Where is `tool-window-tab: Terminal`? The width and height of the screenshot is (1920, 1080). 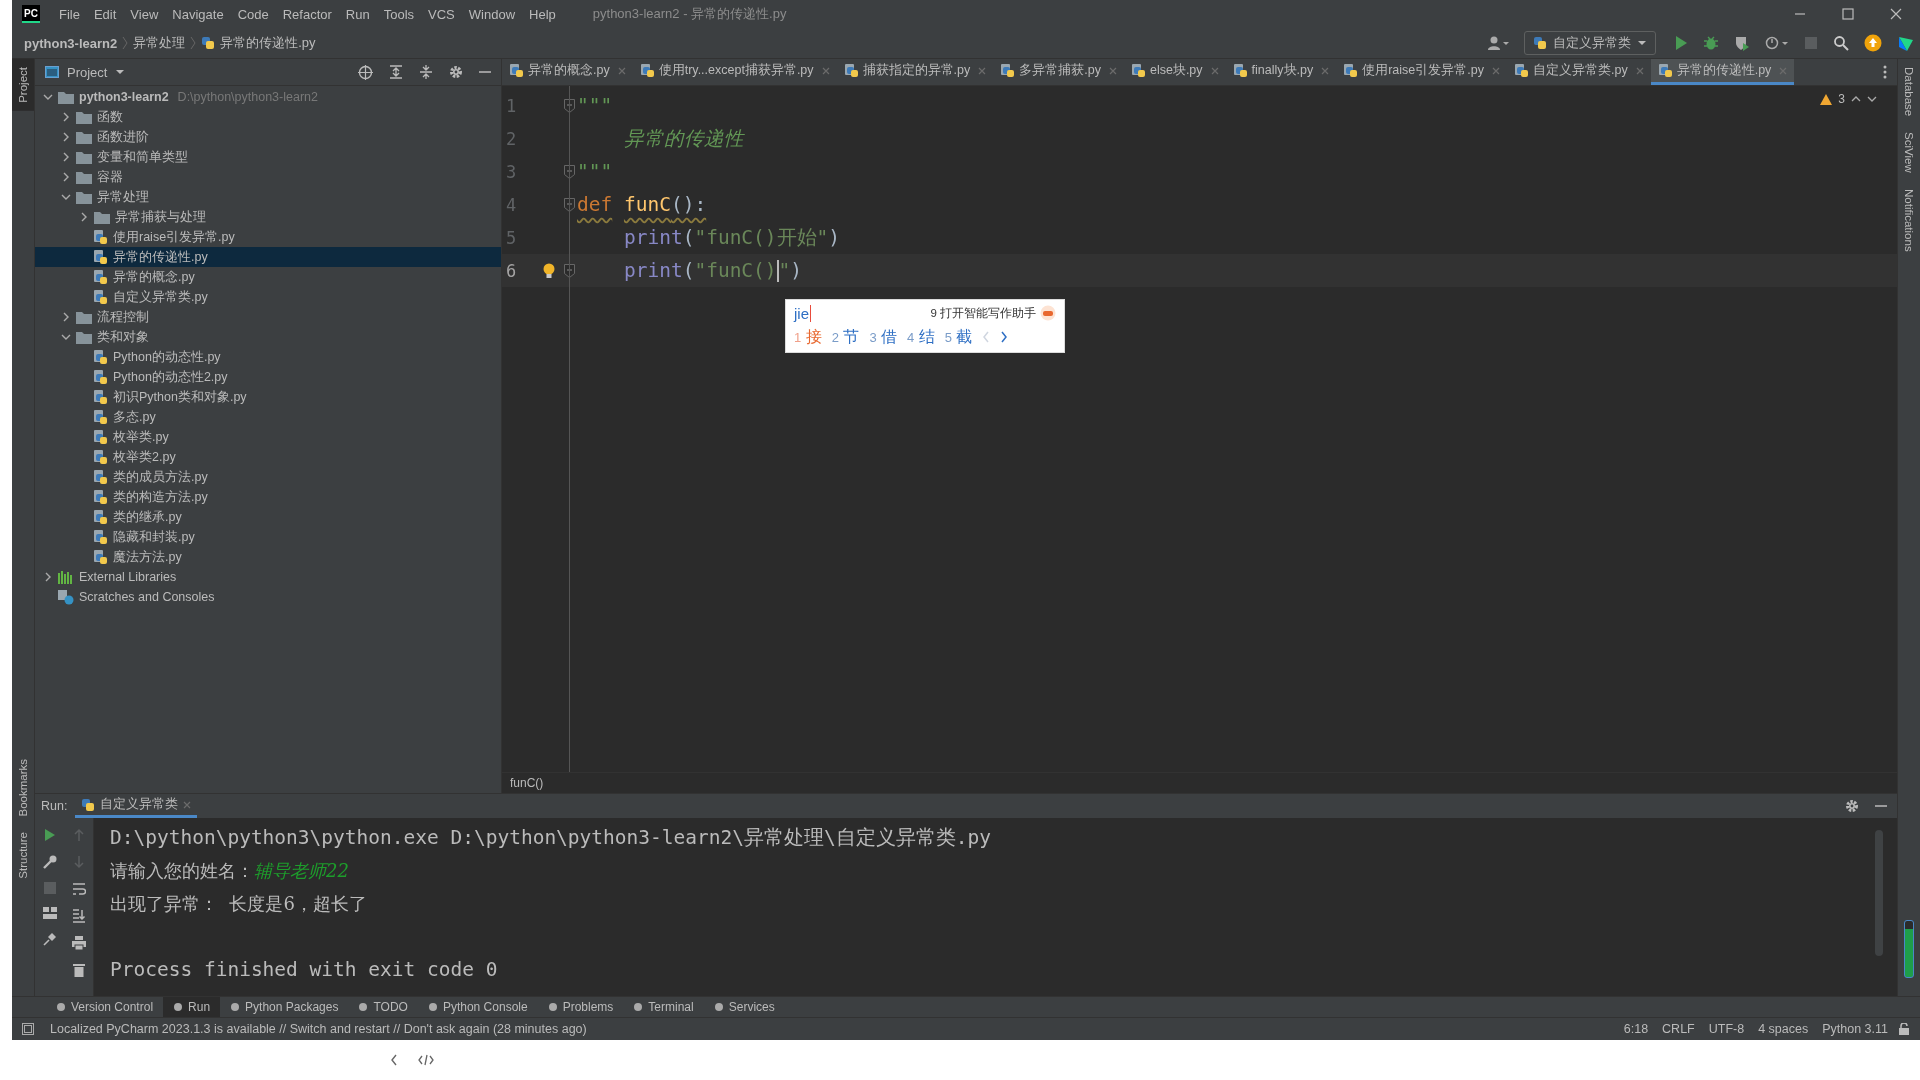 tool-window-tab: Terminal is located at coordinates (663, 1007).